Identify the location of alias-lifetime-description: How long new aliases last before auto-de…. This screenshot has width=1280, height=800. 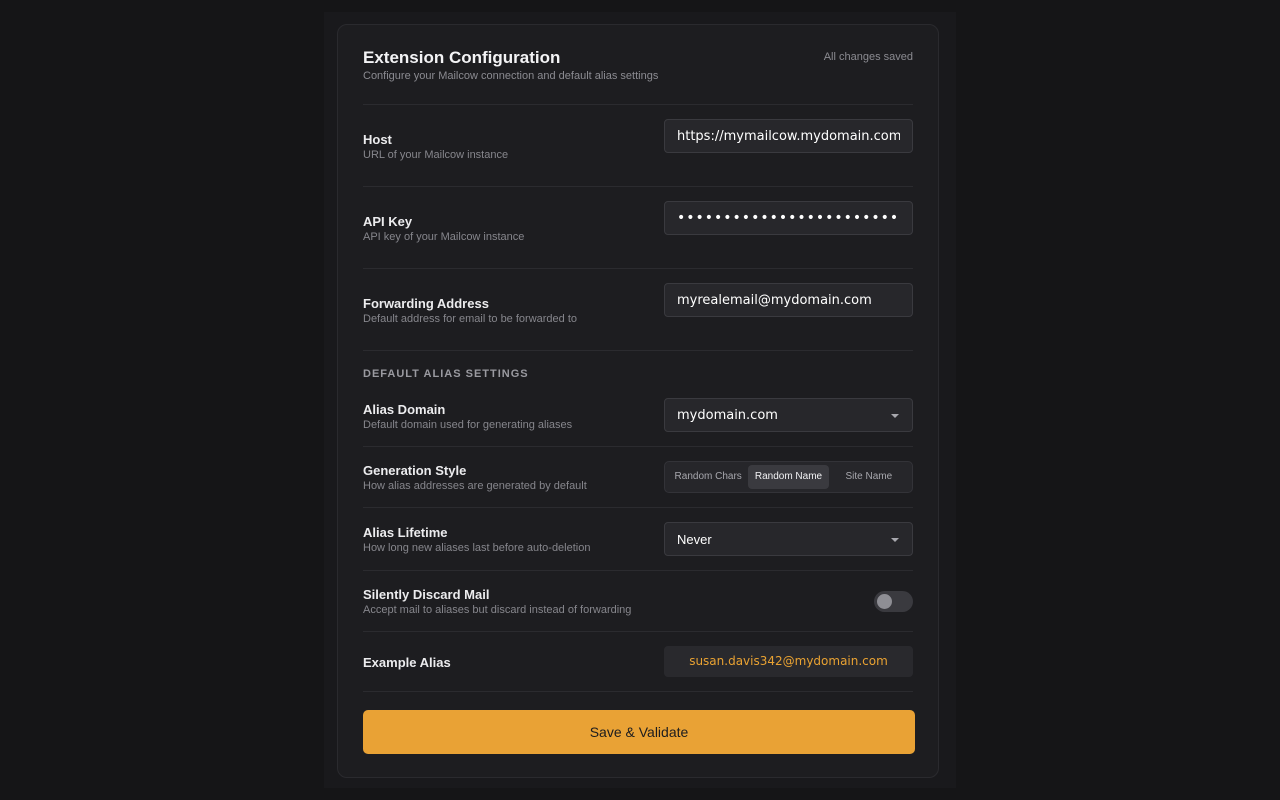
(477, 548).